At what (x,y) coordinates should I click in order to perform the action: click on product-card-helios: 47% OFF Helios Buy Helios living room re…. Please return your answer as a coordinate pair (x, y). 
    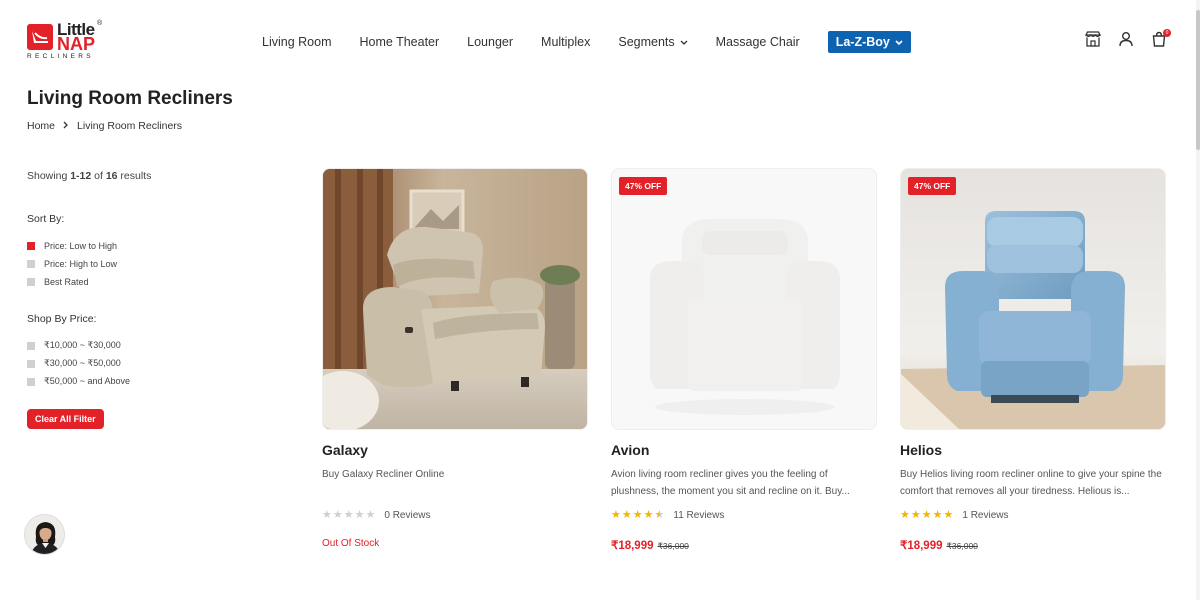
    Looking at the image, I should click on (1033, 360).